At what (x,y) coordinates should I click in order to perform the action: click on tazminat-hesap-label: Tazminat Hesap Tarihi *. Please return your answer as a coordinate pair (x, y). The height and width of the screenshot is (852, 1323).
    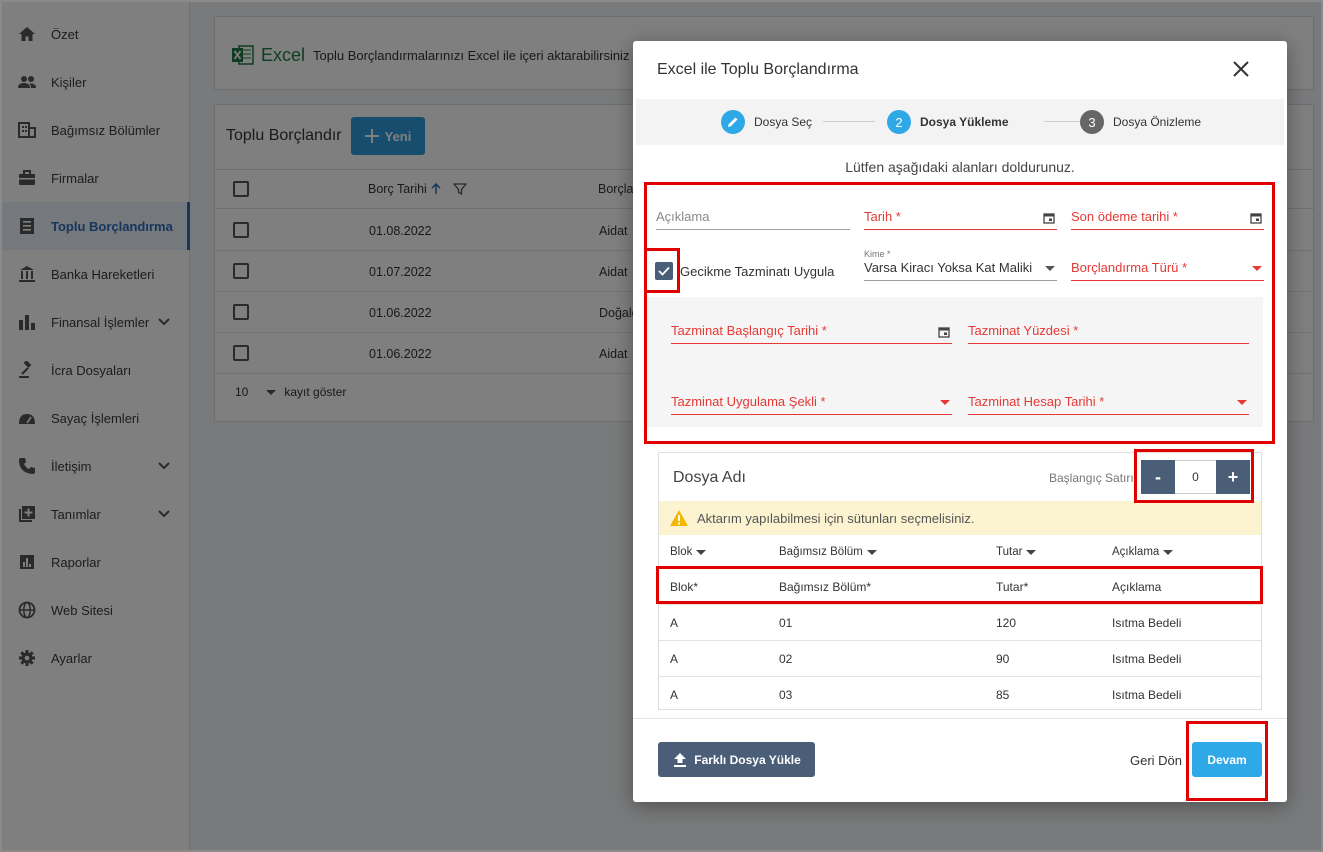
    Looking at the image, I should click on (1036, 401).